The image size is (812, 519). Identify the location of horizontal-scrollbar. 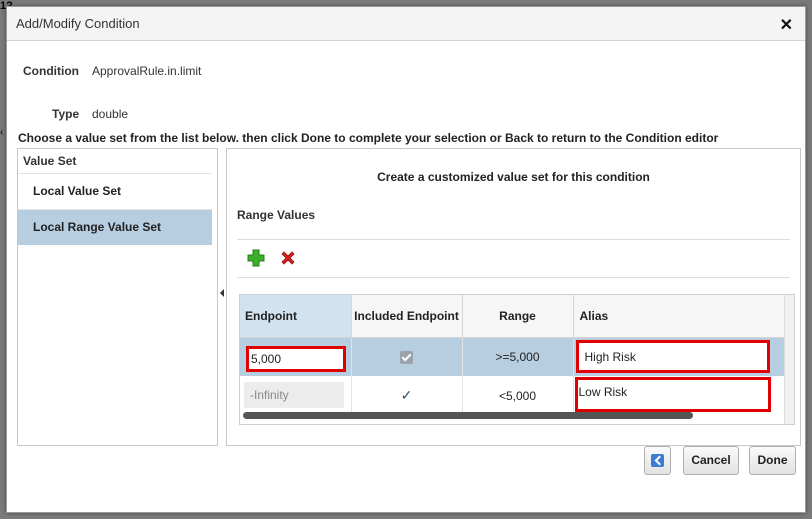
(468, 415).